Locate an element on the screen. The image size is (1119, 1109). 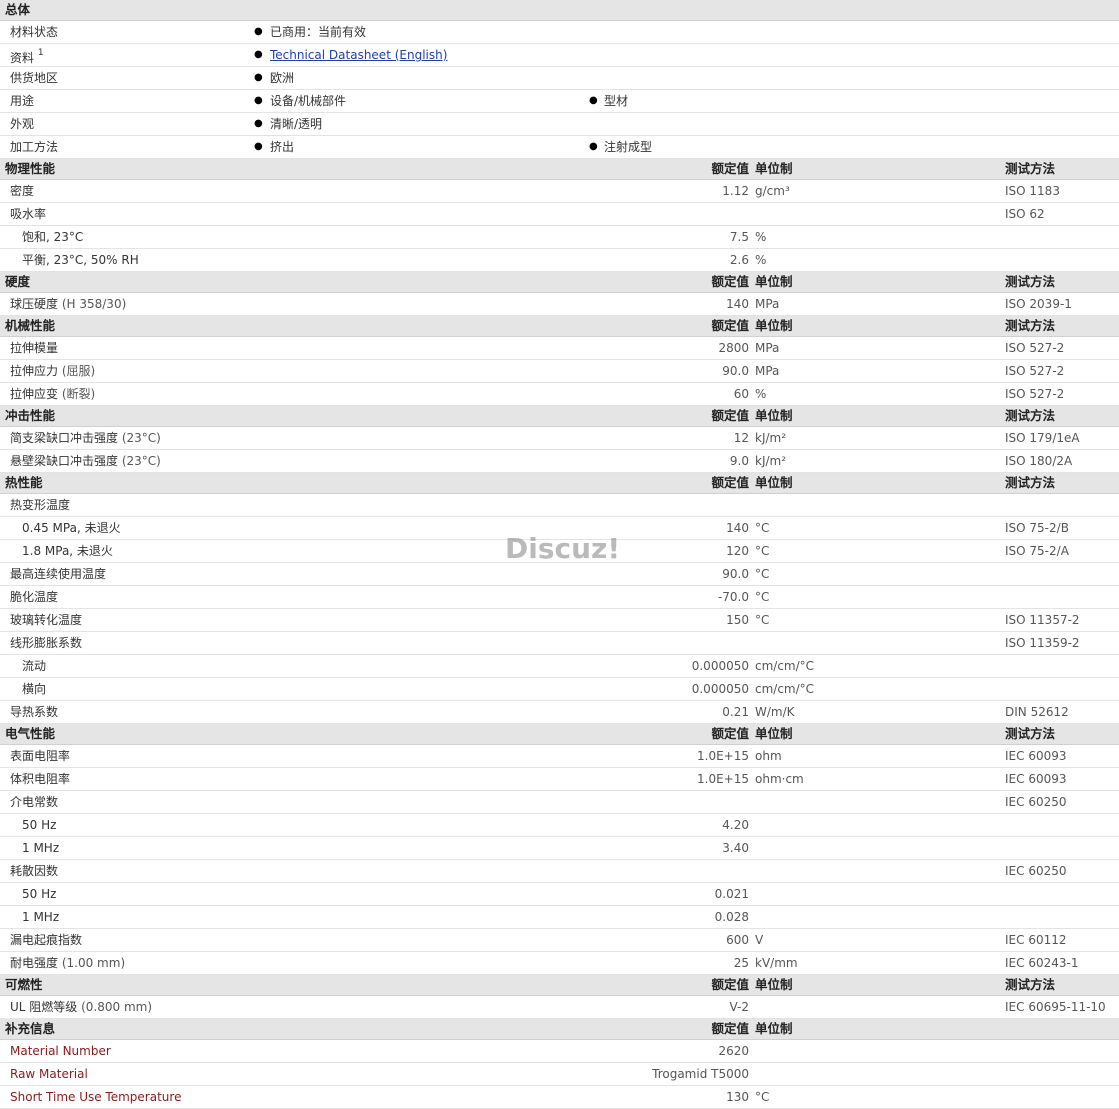
general-label-text: 材料状态 is located at coordinates (34, 32).